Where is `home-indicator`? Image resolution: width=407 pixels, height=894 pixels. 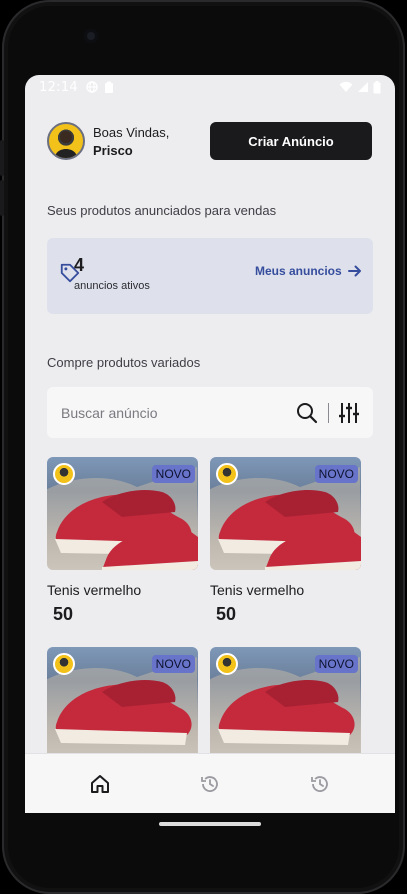
home-indicator is located at coordinates (210, 824).